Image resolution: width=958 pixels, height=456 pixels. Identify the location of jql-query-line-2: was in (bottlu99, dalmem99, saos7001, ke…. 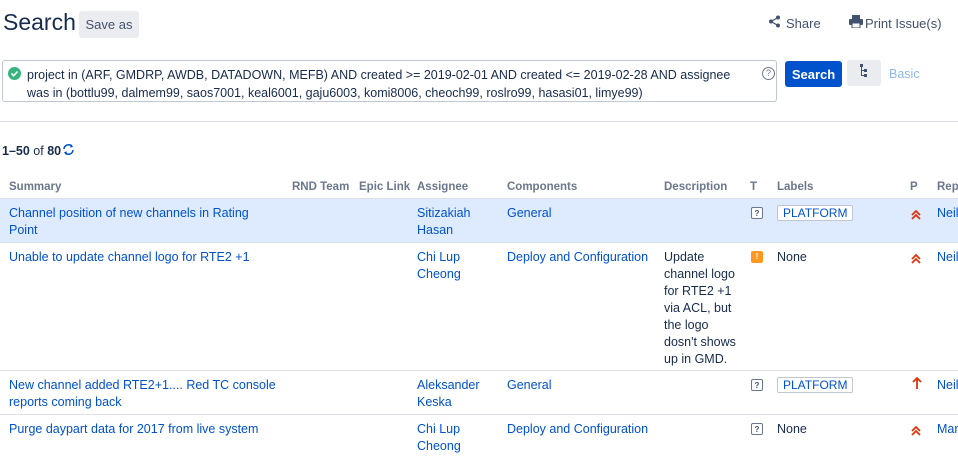
(335, 93).